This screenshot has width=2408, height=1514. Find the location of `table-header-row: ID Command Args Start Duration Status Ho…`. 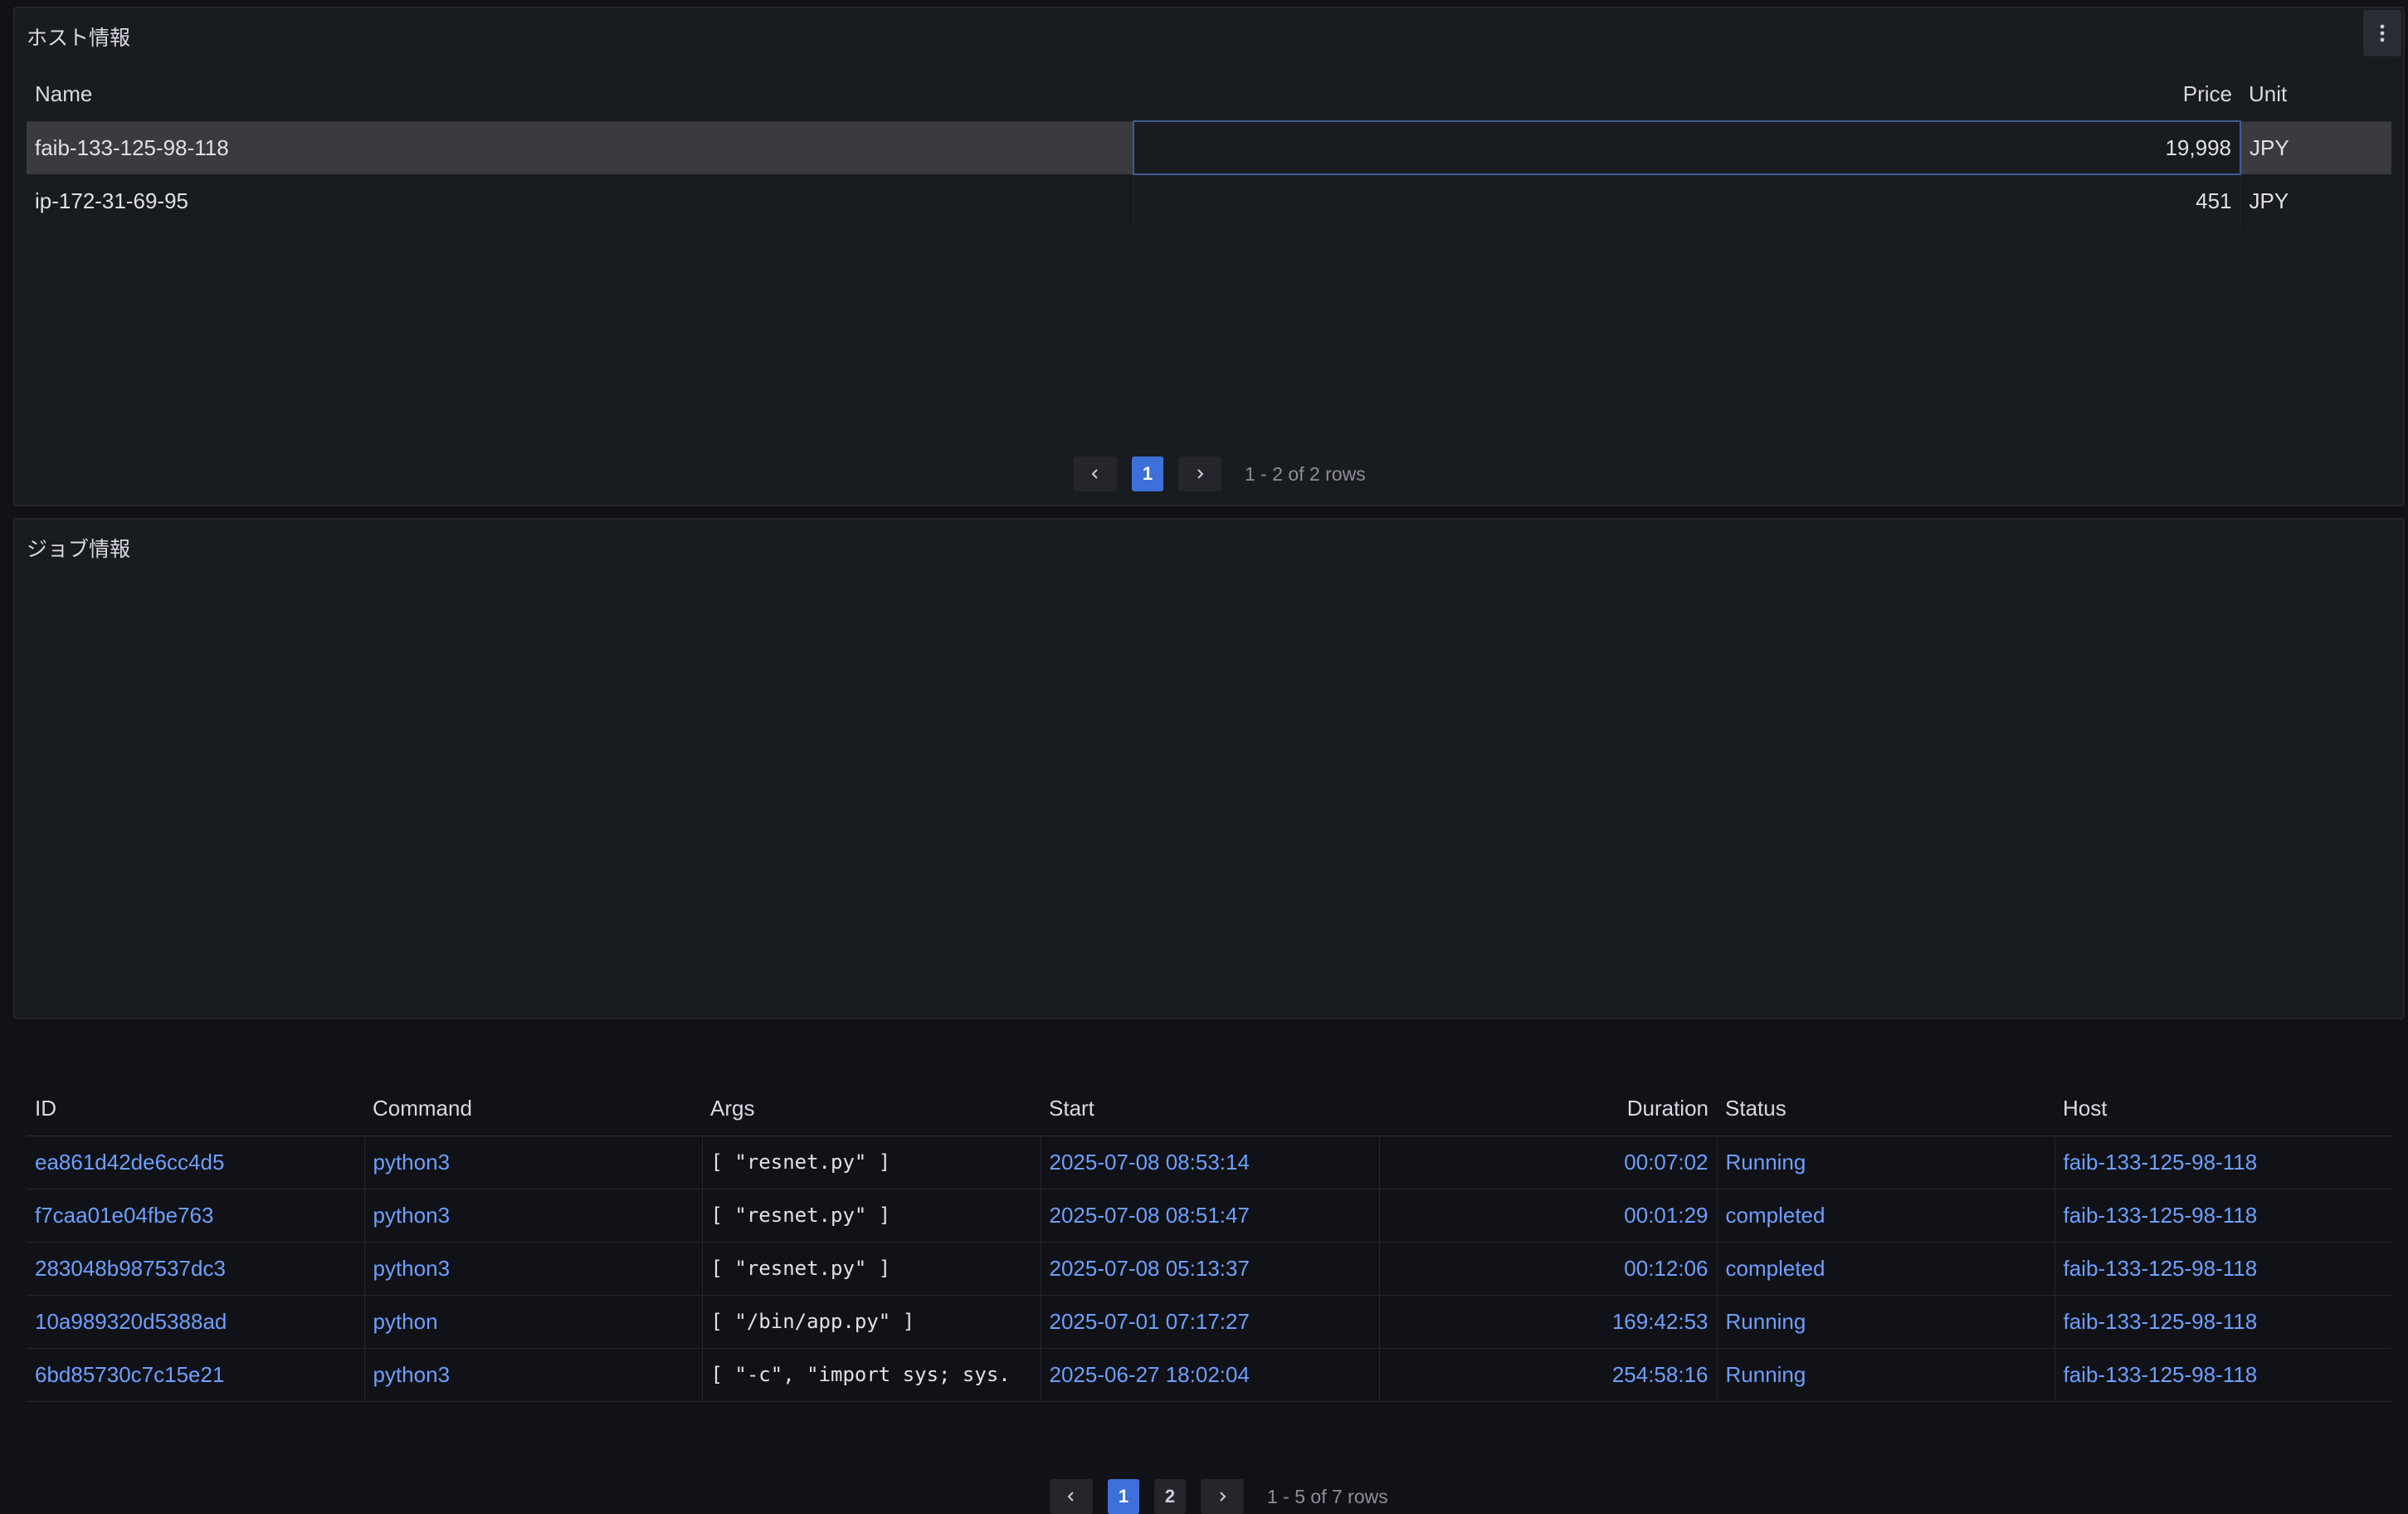

table-header-row: ID Command Args Start Duration Status Ho… is located at coordinates (1209, 1109).